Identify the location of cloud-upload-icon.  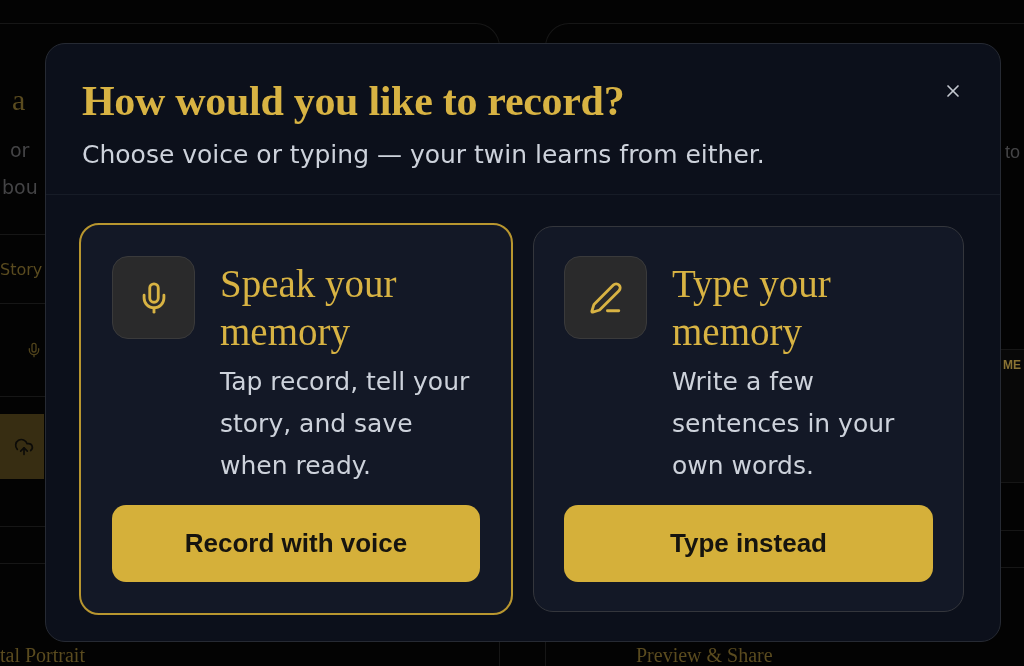
(24, 446).